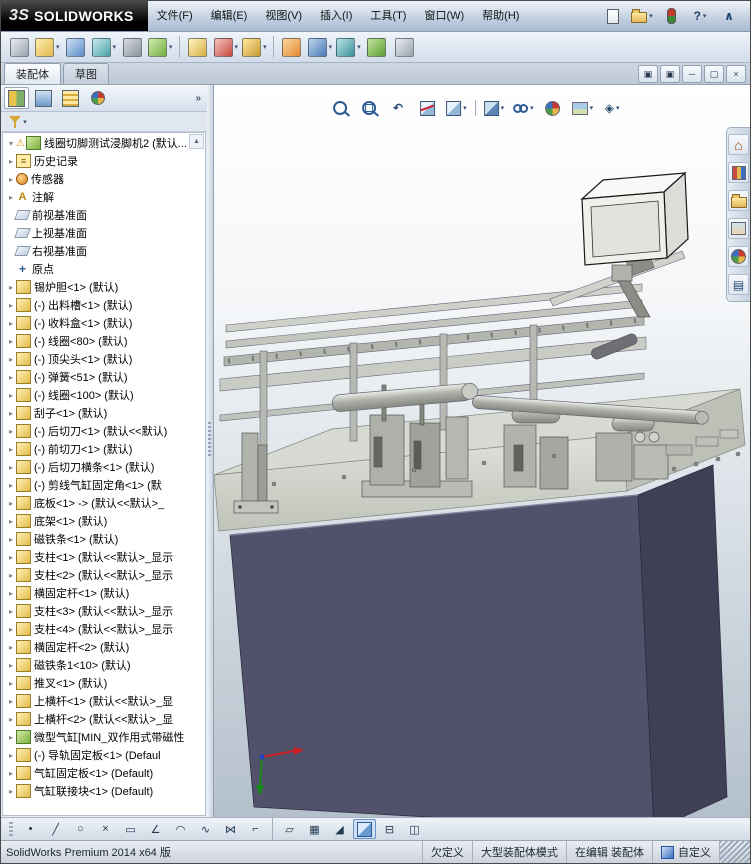 This screenshot has height=864, width=751. What do you see at coordinates (612, 108) in the screenshot?
I see `view-settings-button: ◈ ▾` at bounding box center [612, 108].